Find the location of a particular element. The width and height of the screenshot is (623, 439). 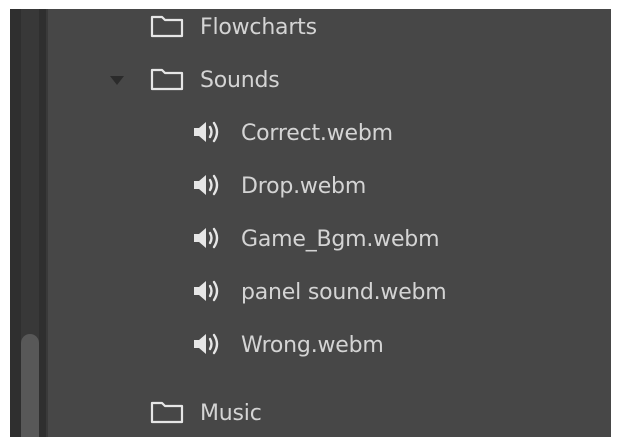

tree-file-panel-sound-webm: panel sound.webm is located at coordinates (328, 292).